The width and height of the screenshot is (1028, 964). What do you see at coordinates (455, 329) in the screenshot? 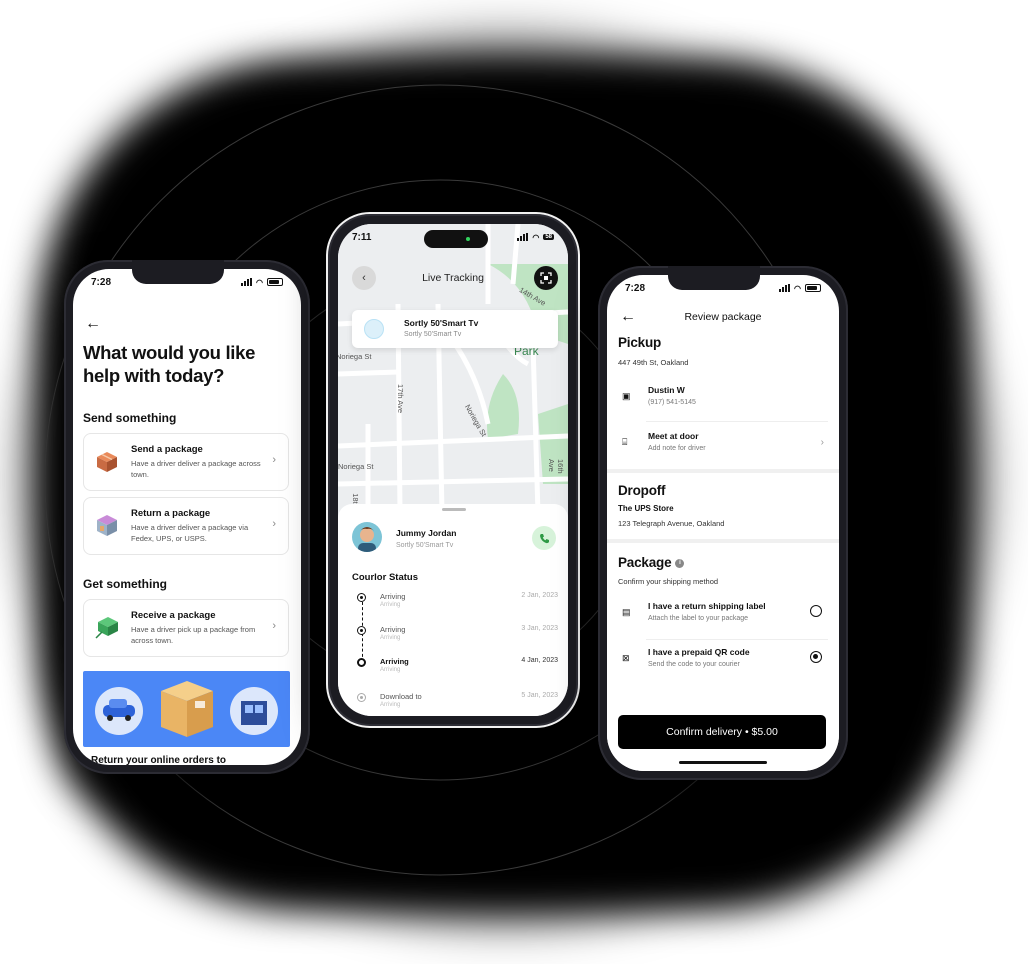
I see `tracking-item-card: Sortly 50'Smart Tv Sortly 50'Smart Tv` at bounding box center [455, 329].